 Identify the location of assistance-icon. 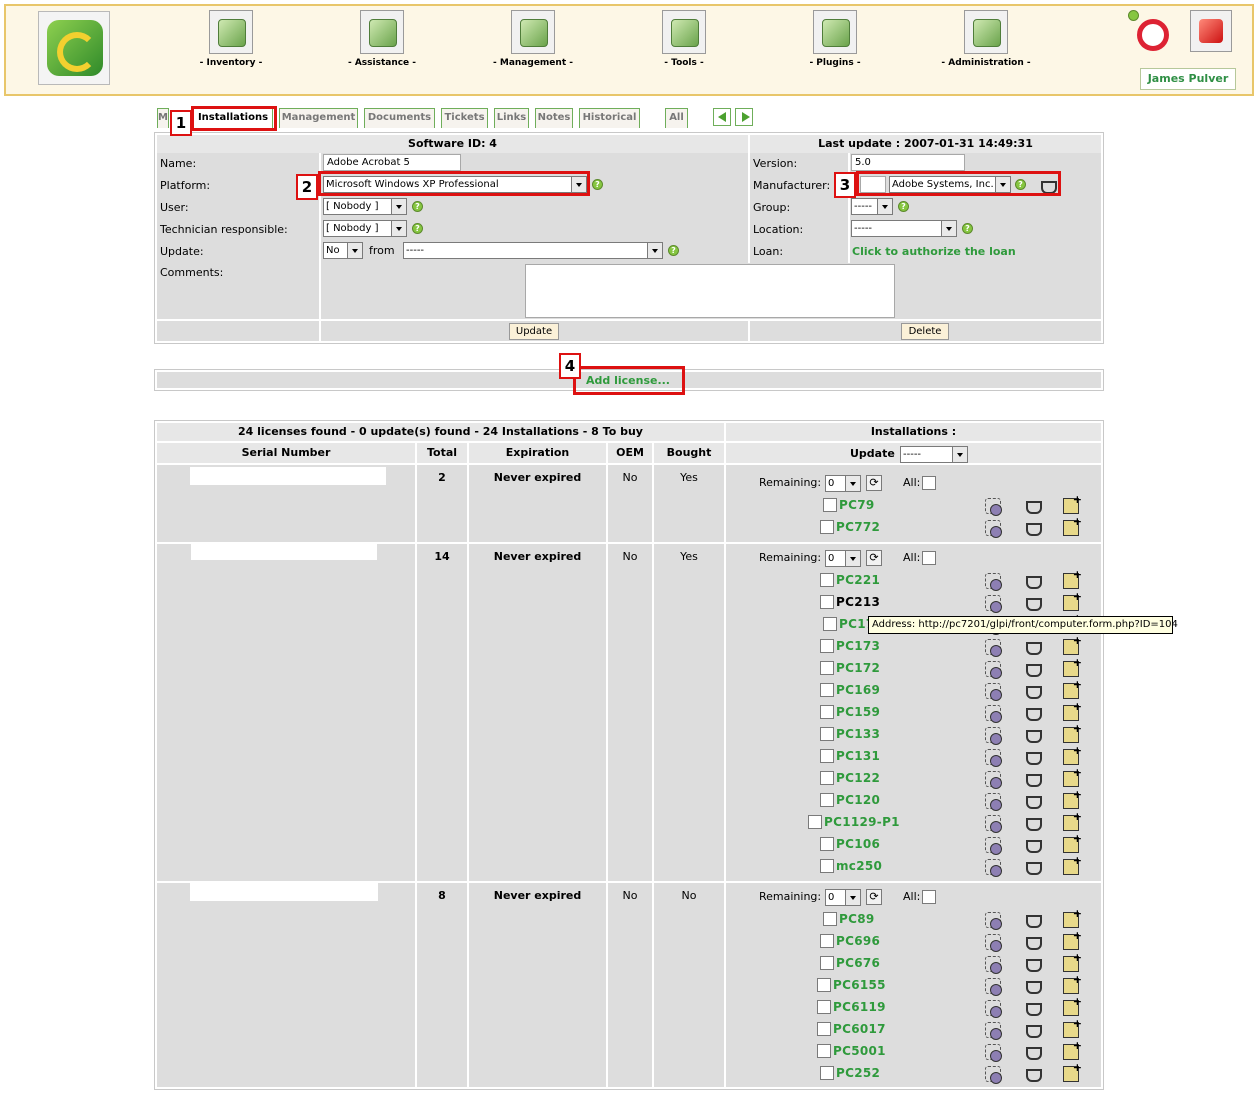
(382, 32).